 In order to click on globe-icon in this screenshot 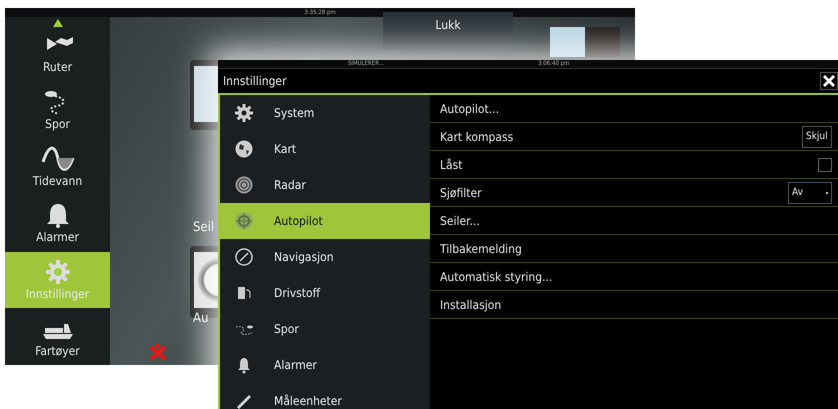, I will do `click(244, 149)`.